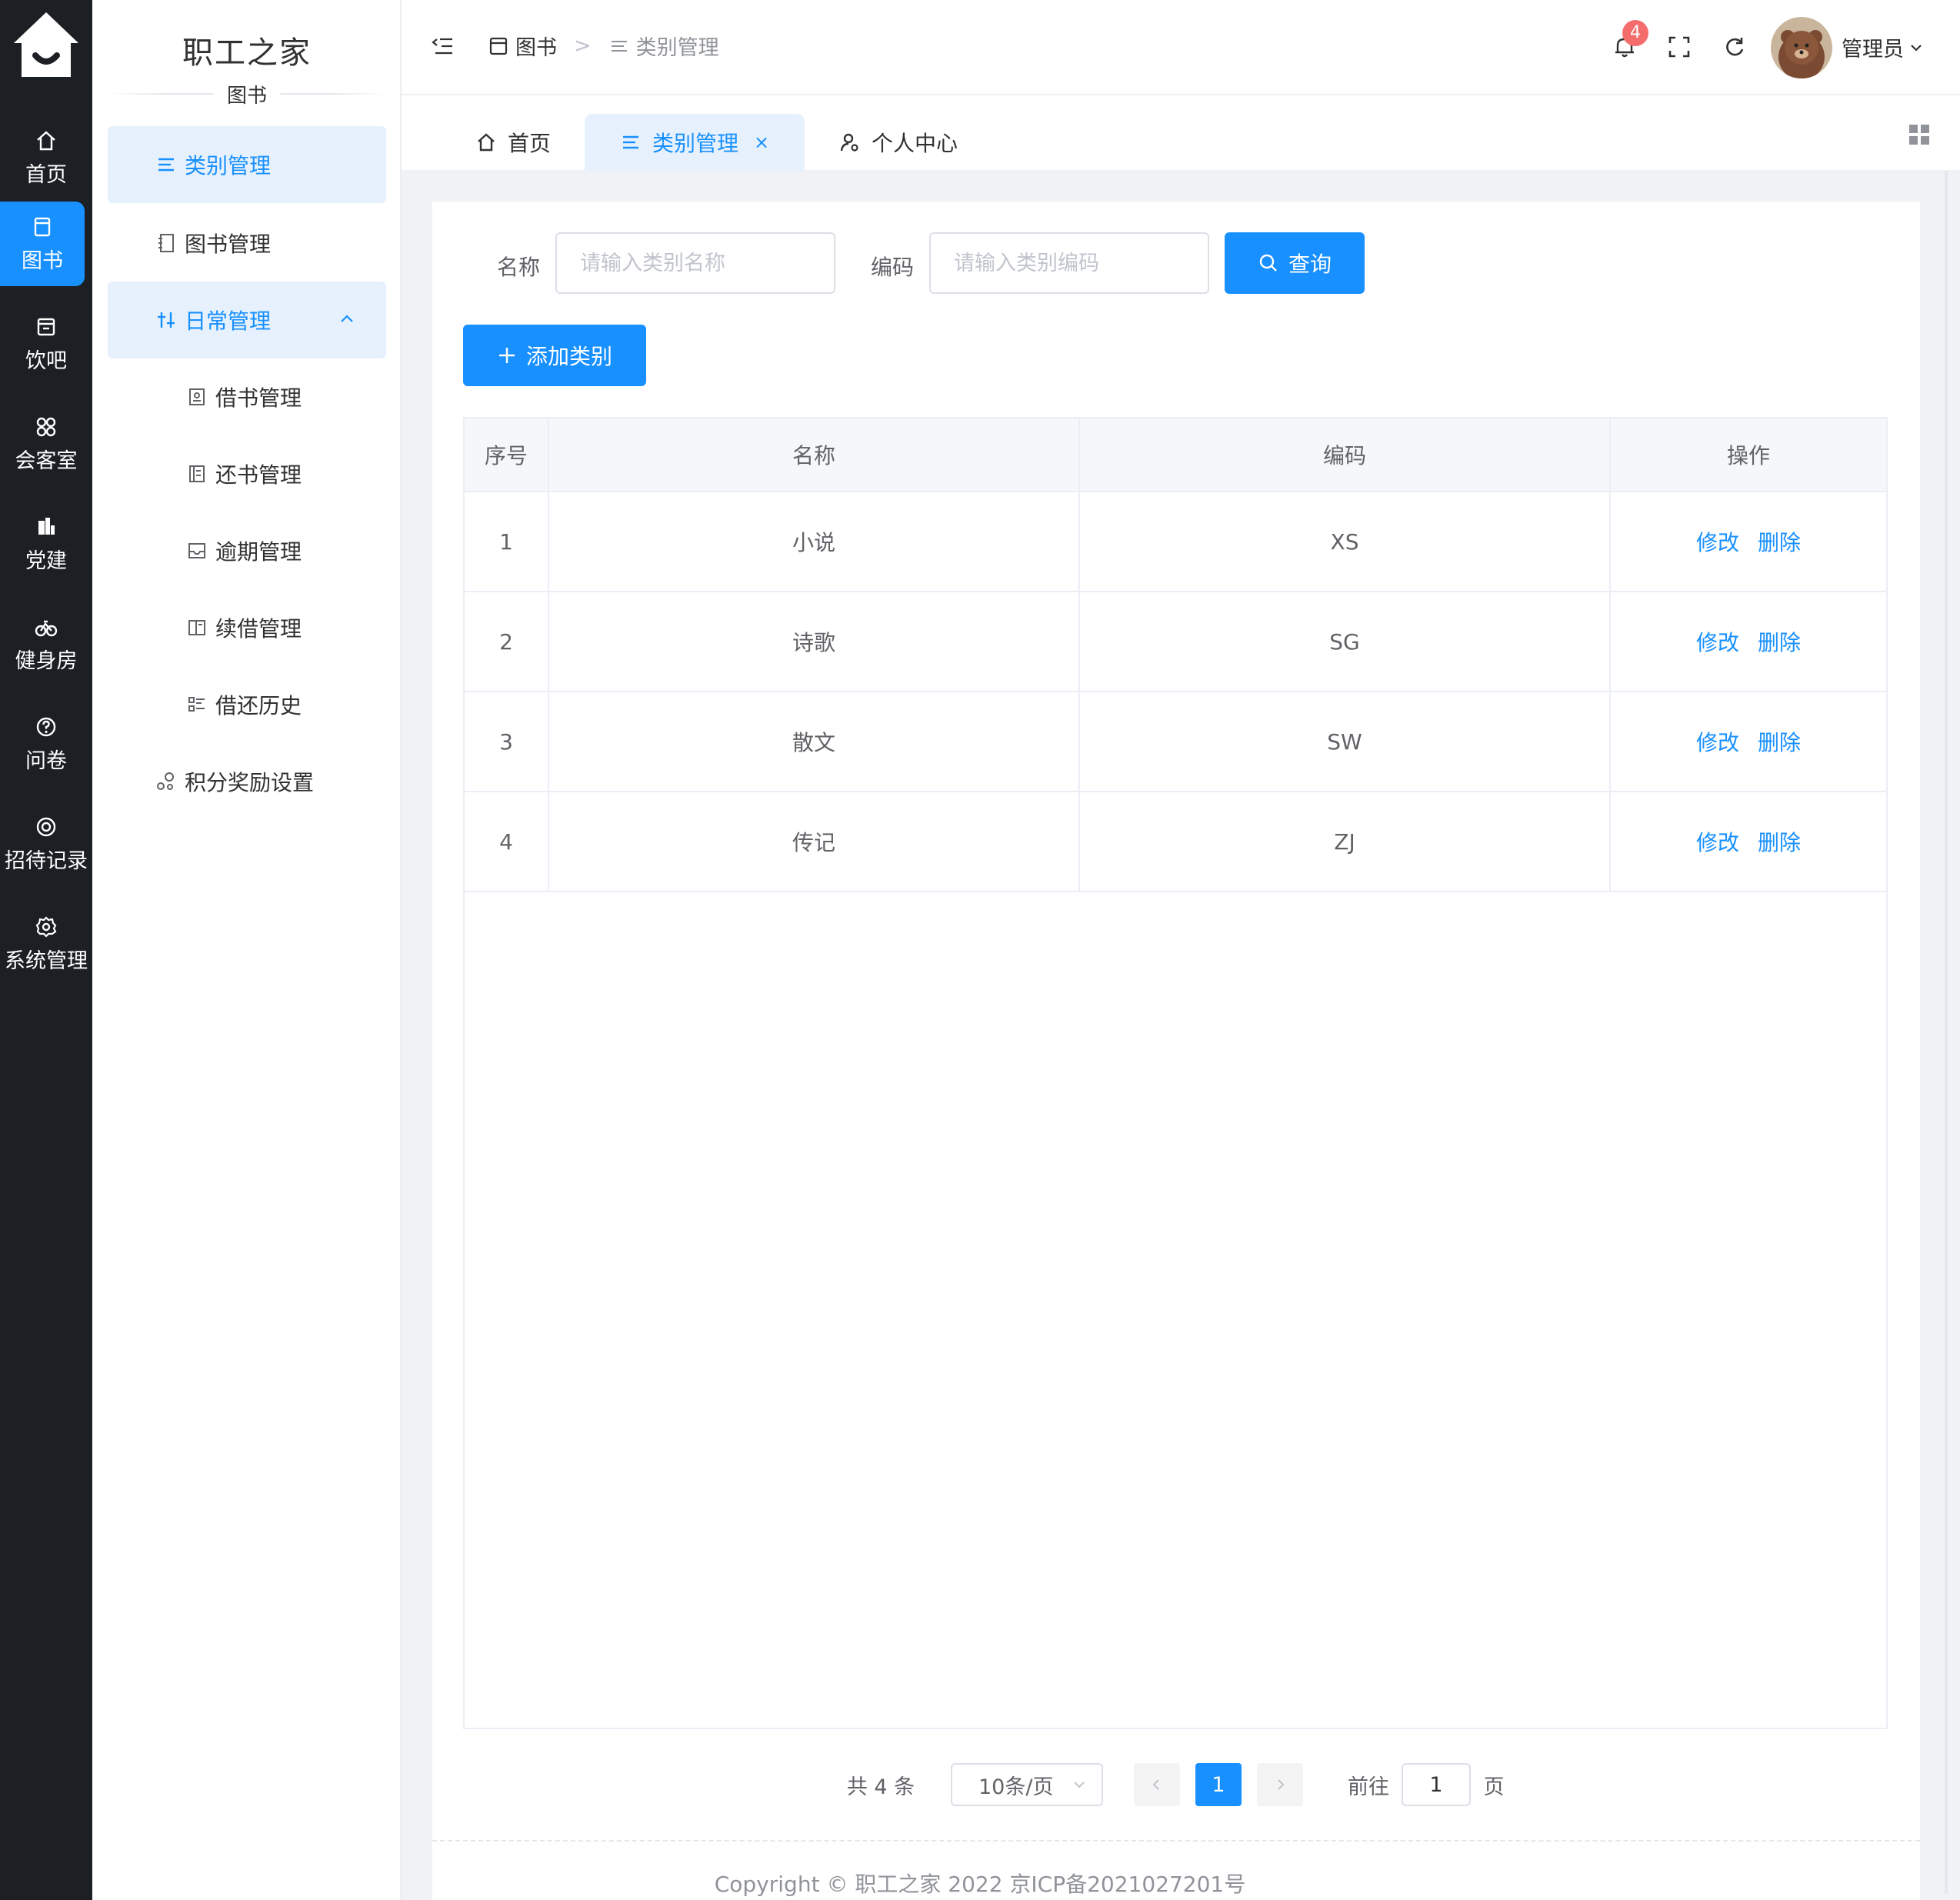  What do you see at coordinates (1494, 1787) in the screenshot?
I see `page-suffix: 页` at bounding box center [1494, 1787].